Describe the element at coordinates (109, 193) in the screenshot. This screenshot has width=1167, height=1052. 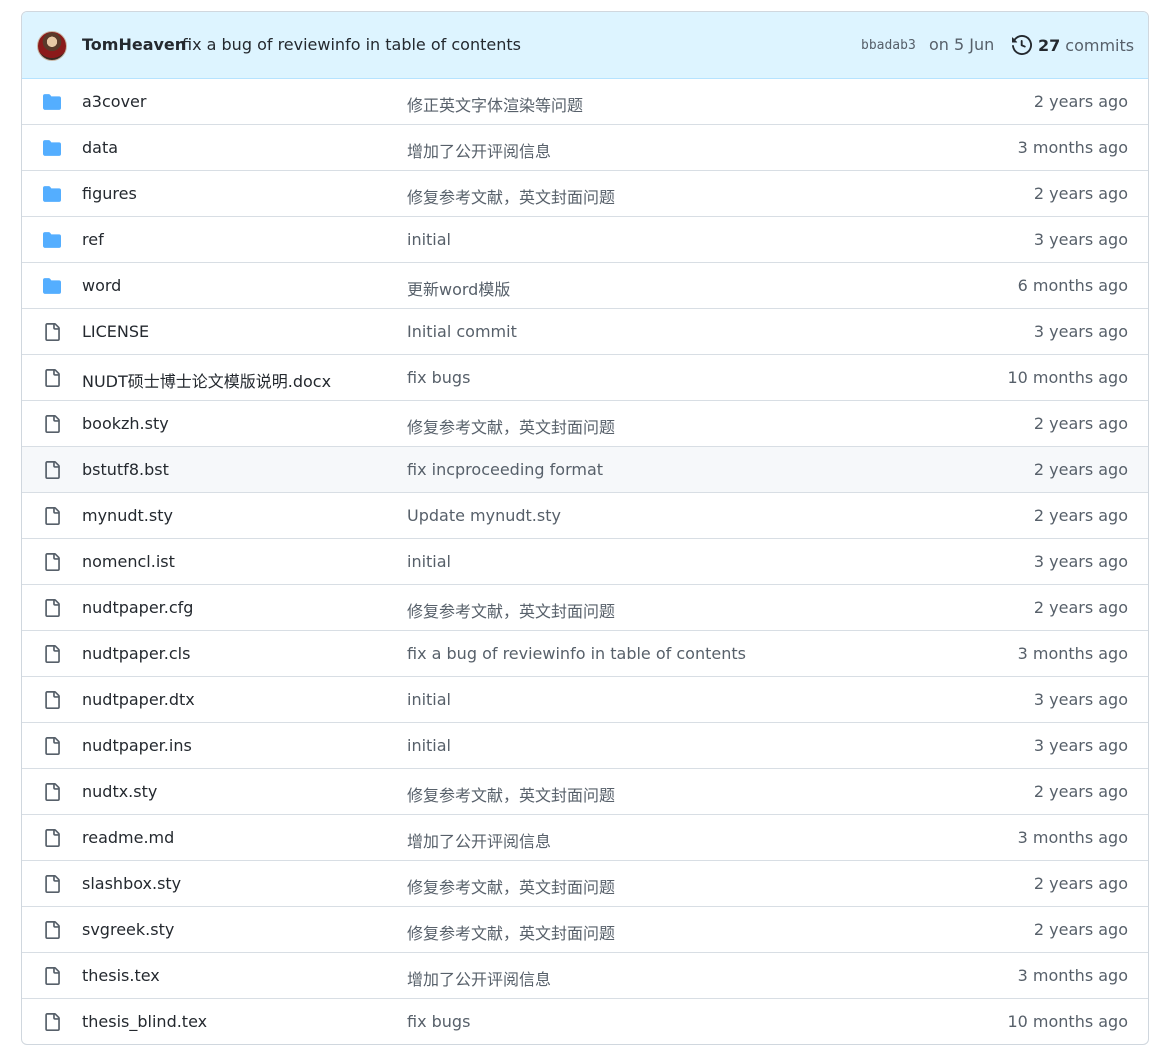
I see `file-name-link: figures` at that location.